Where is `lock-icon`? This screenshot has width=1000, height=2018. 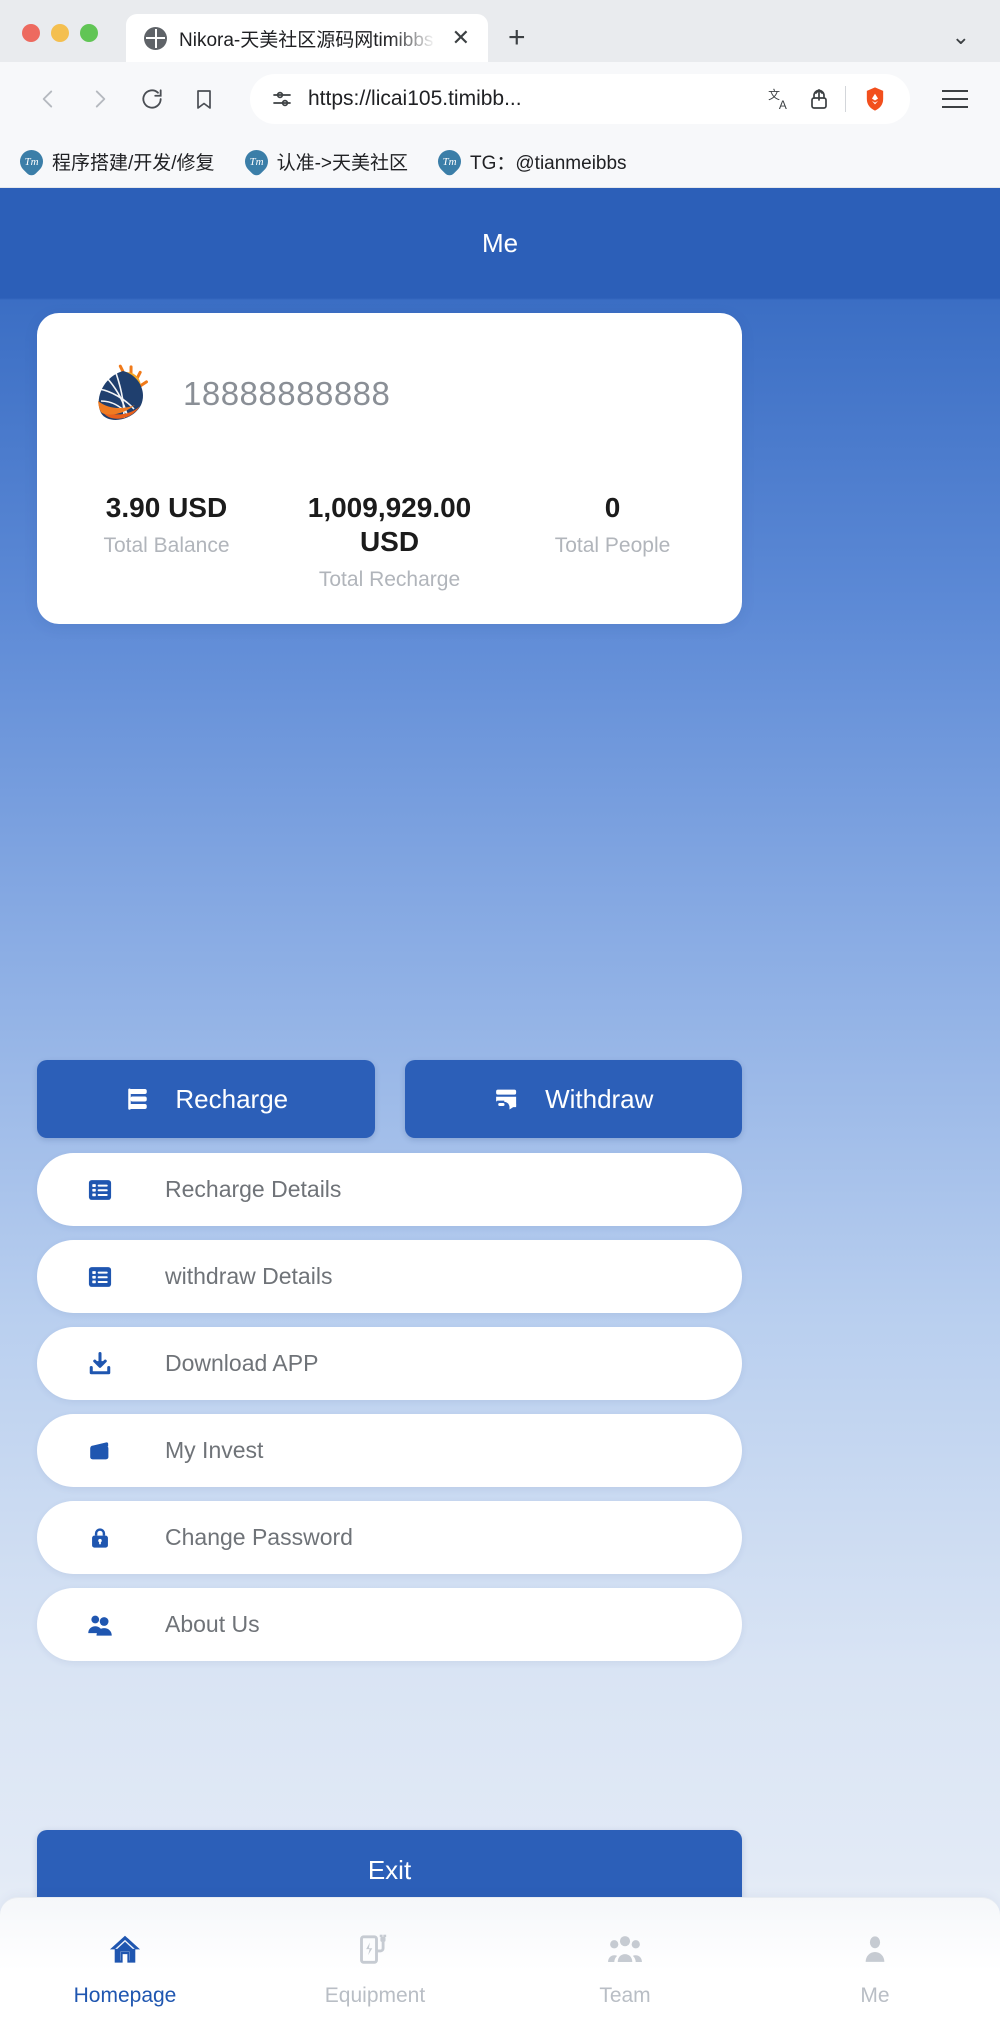
lock-icon is located at coordinates (100, 1538).